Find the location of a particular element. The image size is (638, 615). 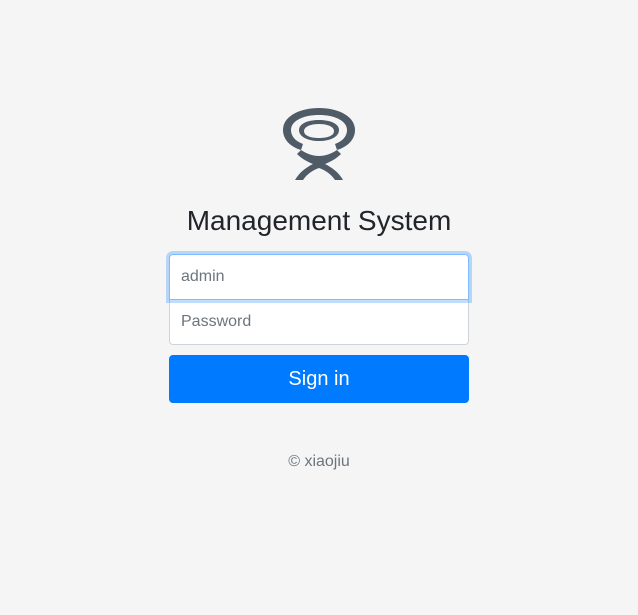

copyright-text: © xiaojiu is located at coordinates (319, 461).